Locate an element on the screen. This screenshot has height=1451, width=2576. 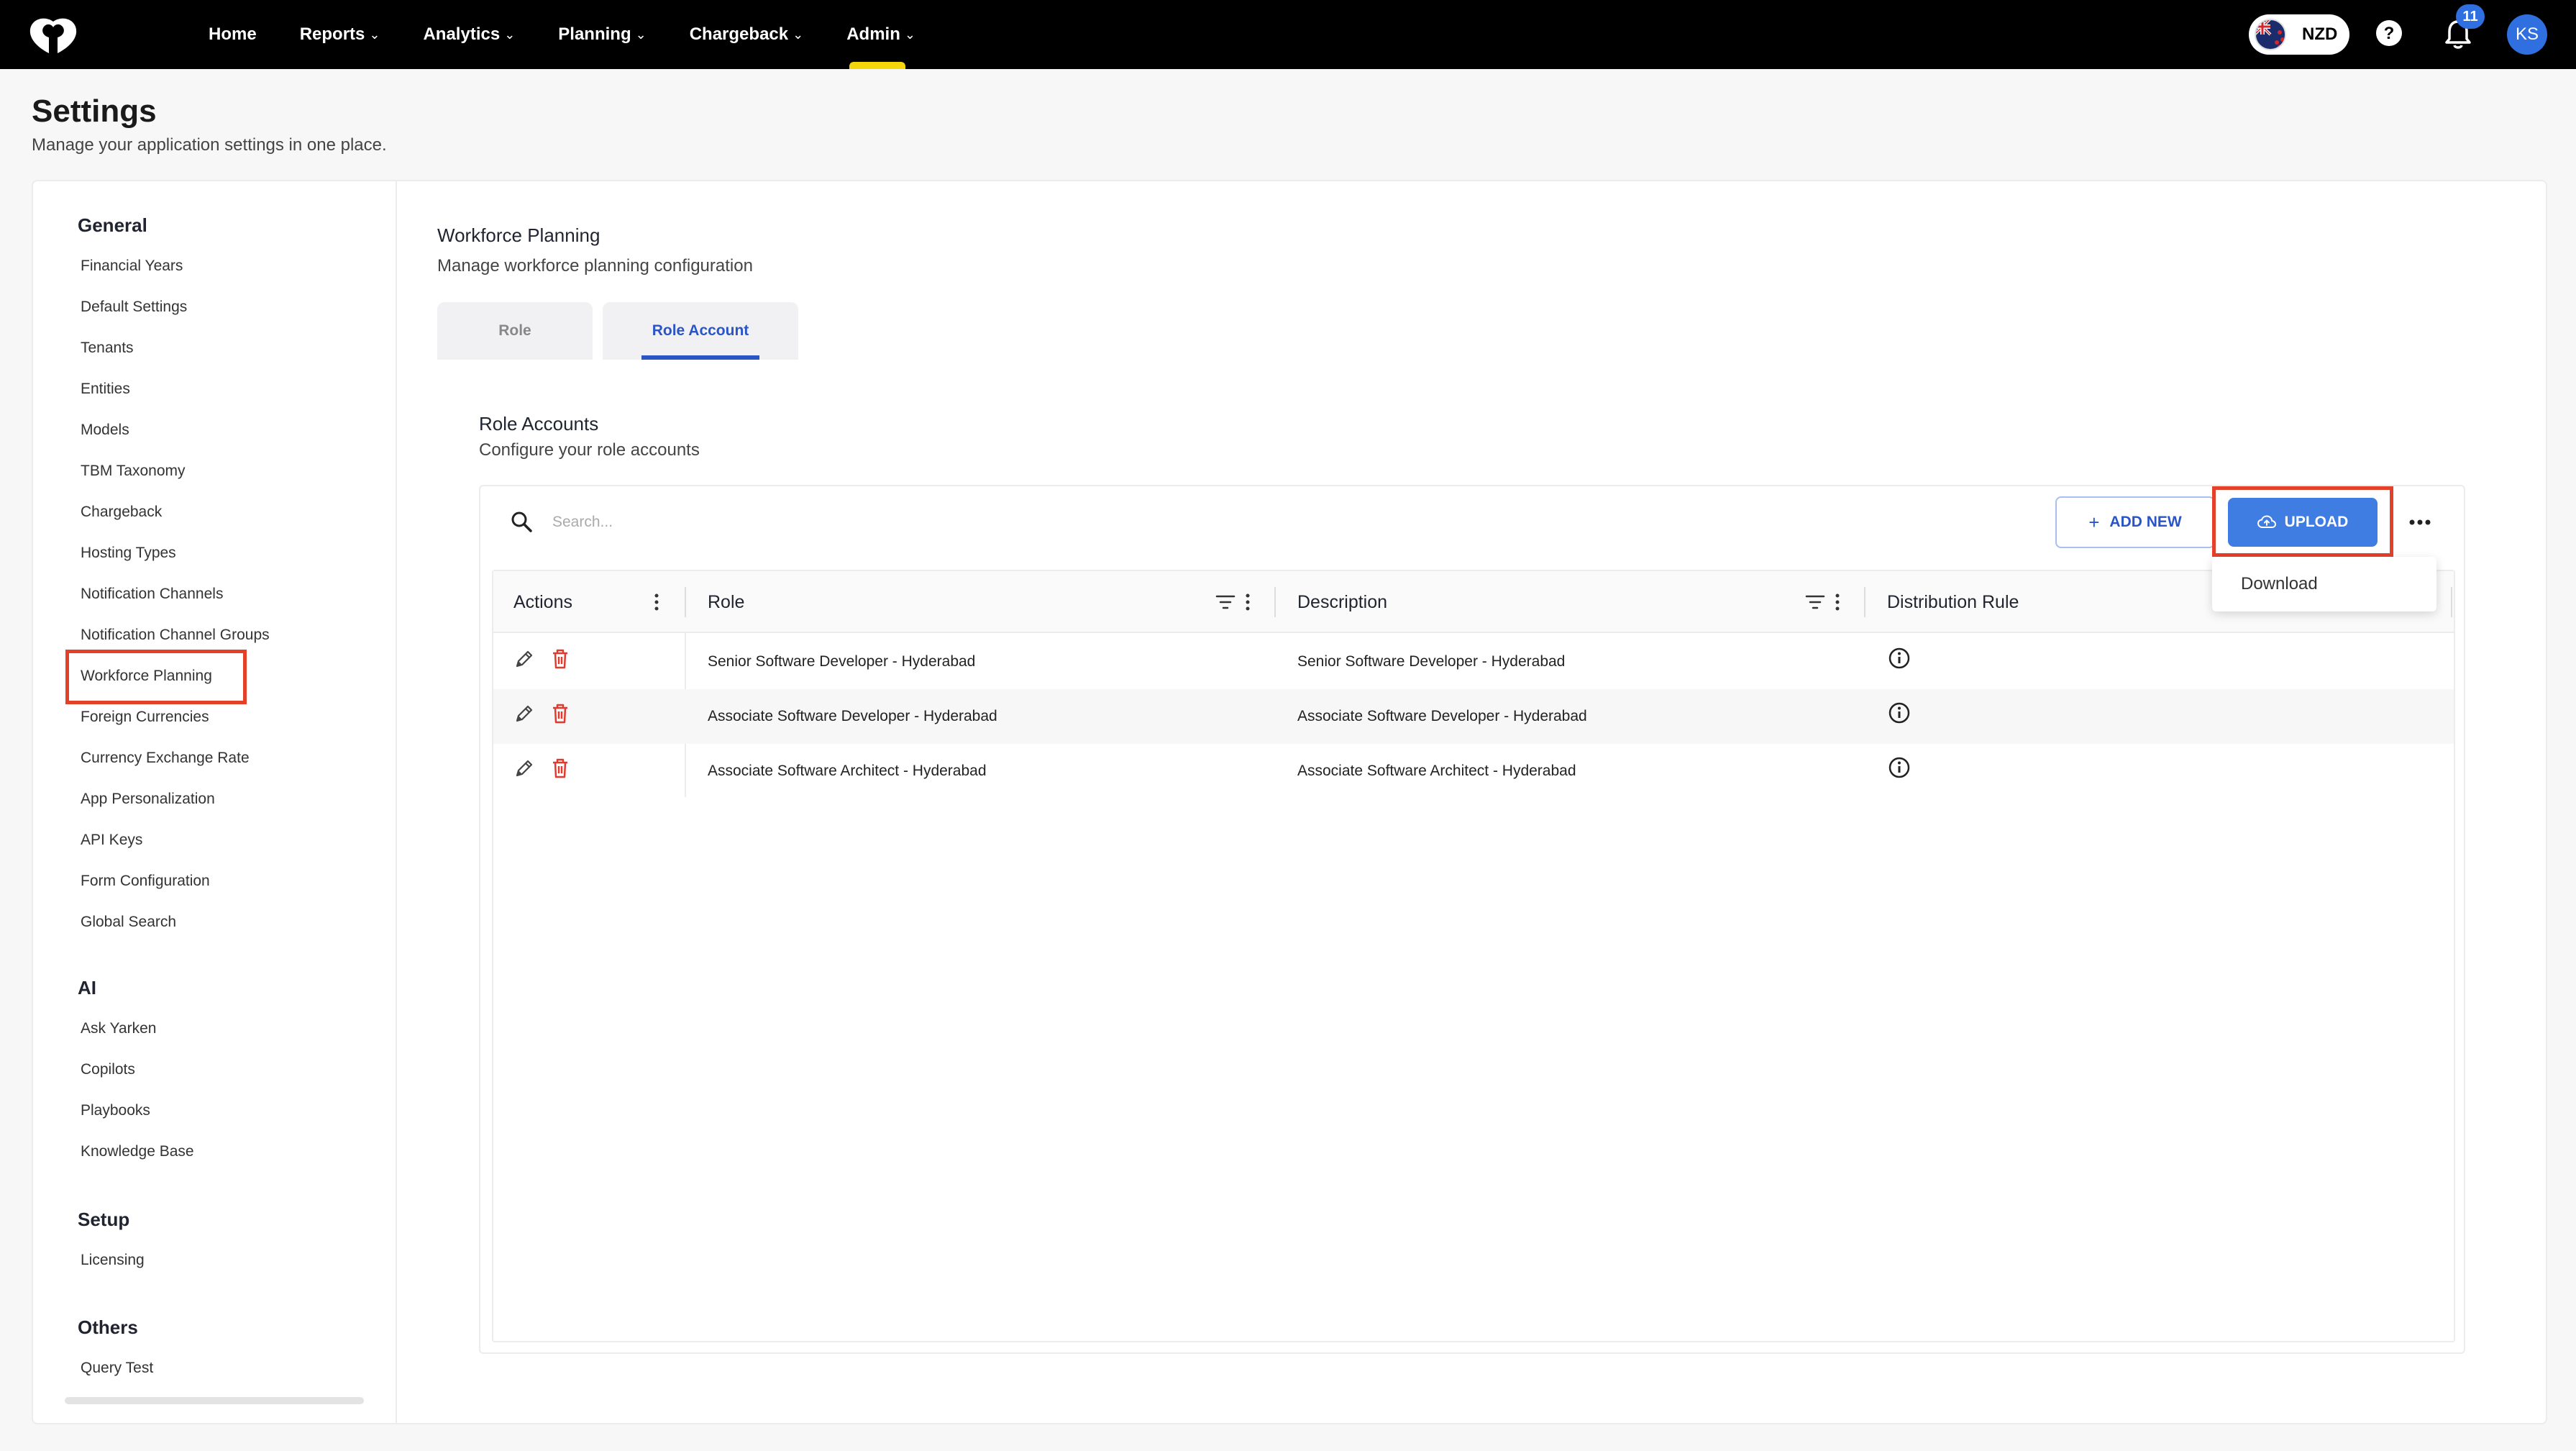
sidebar-item-tenants: Tenants is located at coordinates (107, 348).